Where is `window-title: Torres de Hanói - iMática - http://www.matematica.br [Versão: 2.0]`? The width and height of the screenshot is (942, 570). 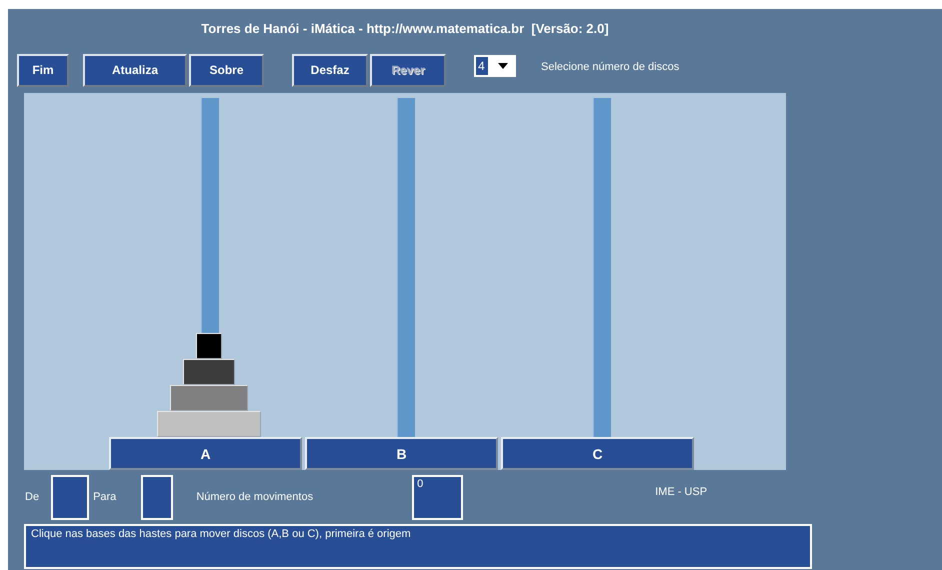
window-title: Torres de Hanói - iMática - http://www.matematica.br [Versão: 2.0] is located at coordinates (405, 29).